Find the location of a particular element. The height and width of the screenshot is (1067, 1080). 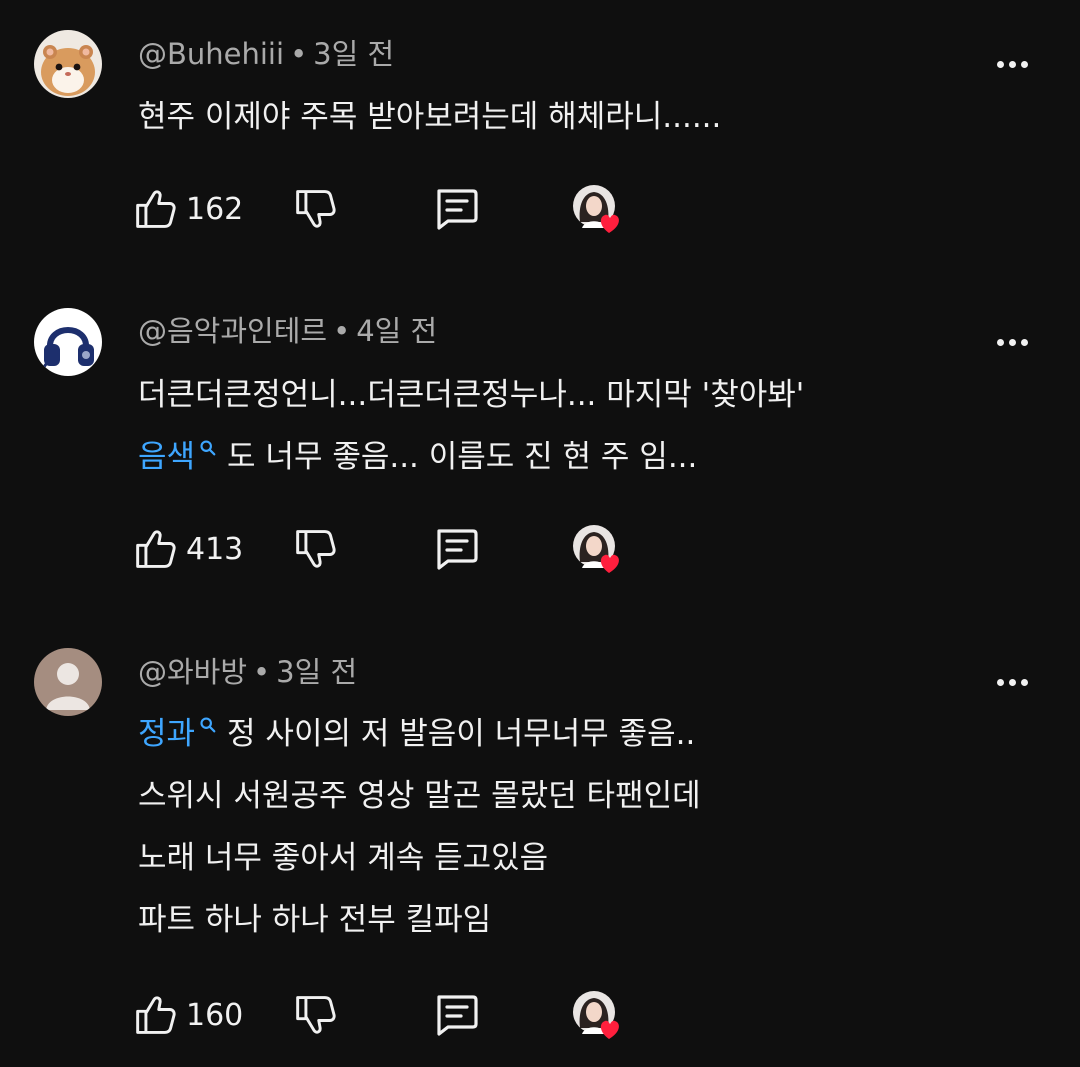

search-tag-link: 음색 is located at coordinates (166, 457).